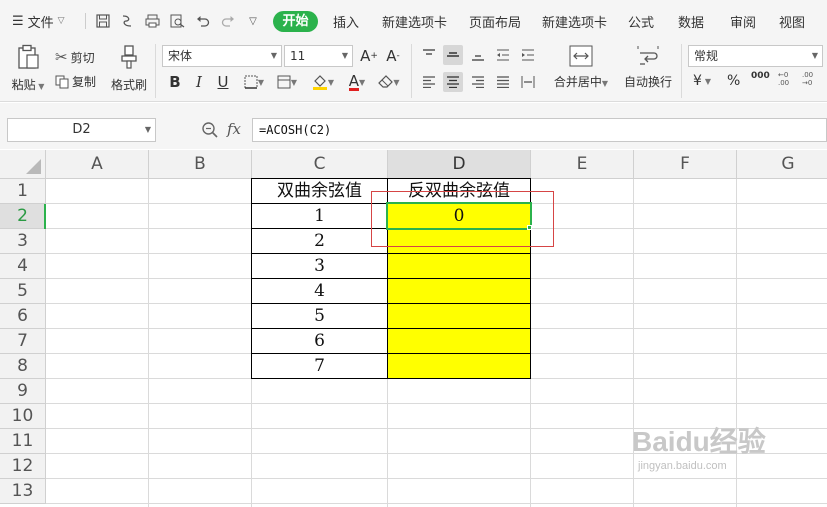 The width and height of the screenshot is (827, 507). Describe the element at coordinates (319, 191) in the screenshot. I see `cell-c1: 双曲余弦值` at that location.